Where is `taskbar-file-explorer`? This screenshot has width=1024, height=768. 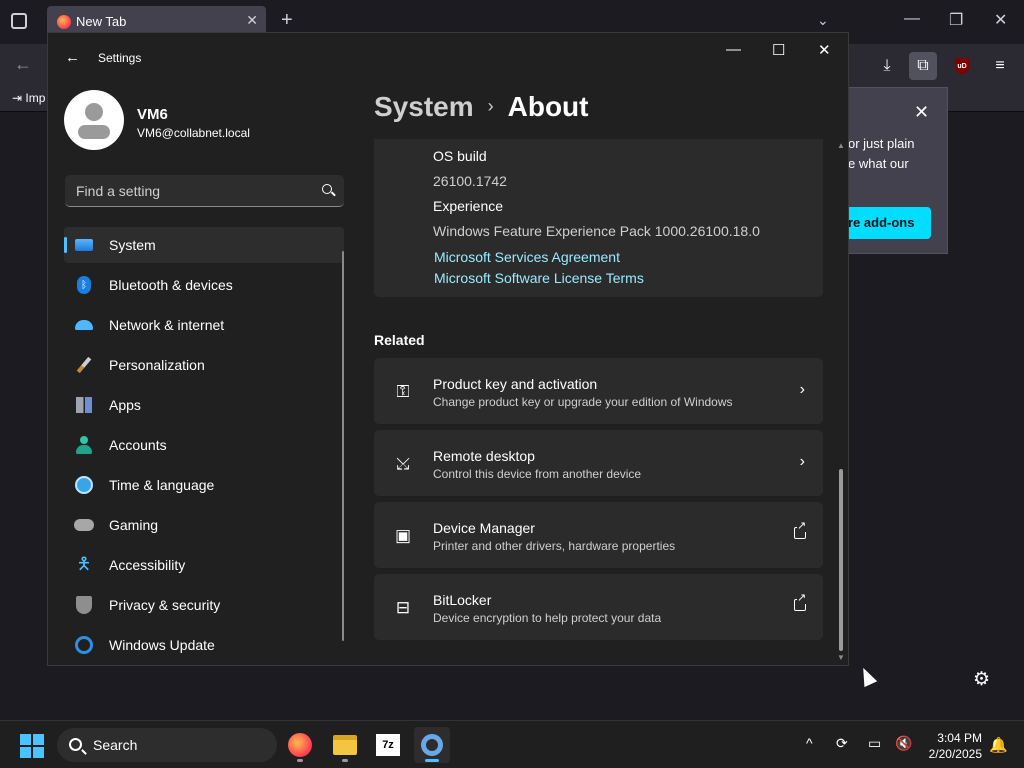 taskbar-file-explorer is located at coordinates (345, 745).